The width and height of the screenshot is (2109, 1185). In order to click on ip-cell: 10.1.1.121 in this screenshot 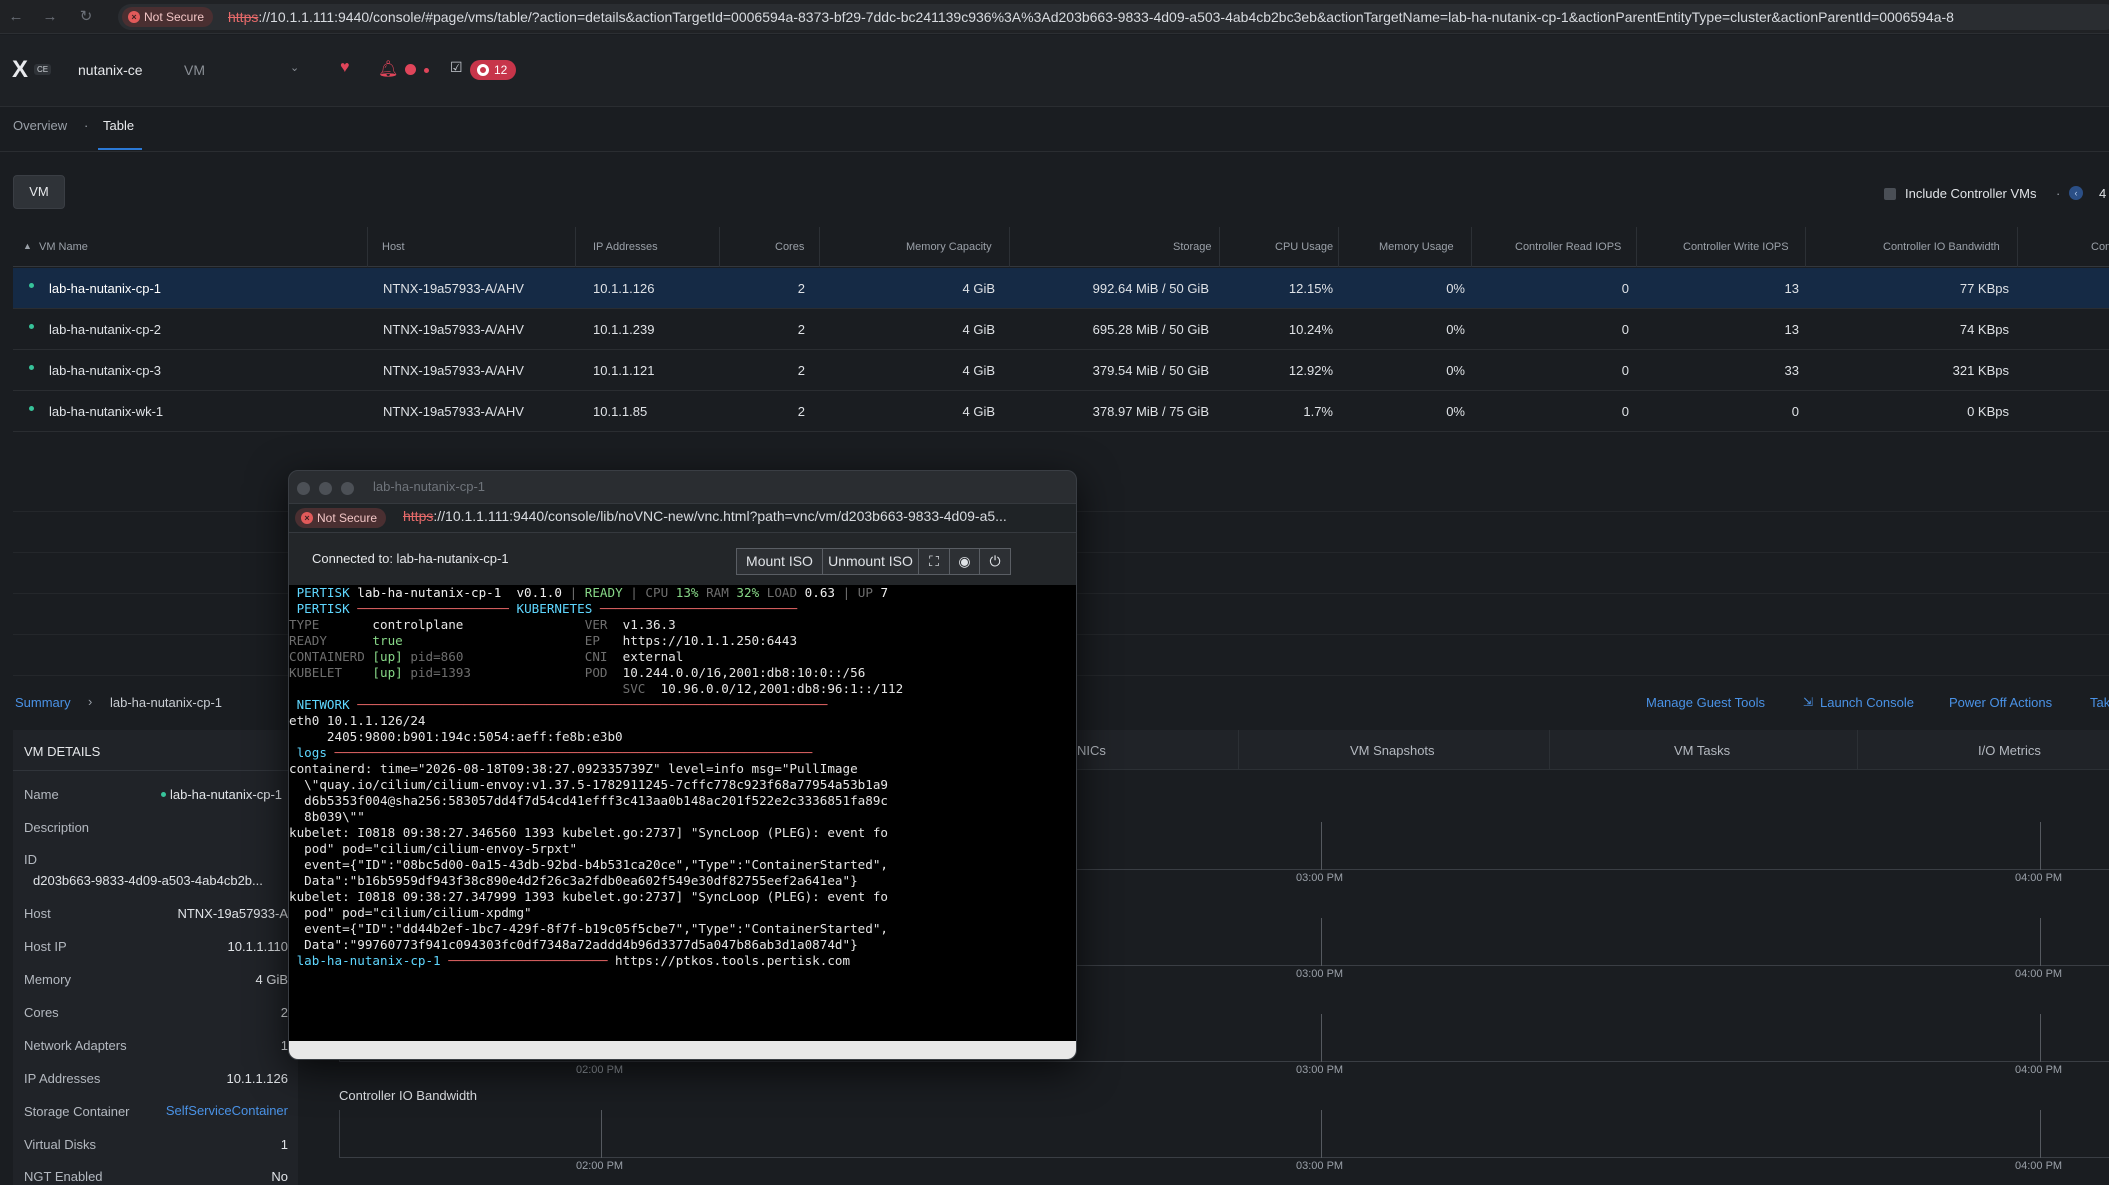, I will do `click(624, 370)`.